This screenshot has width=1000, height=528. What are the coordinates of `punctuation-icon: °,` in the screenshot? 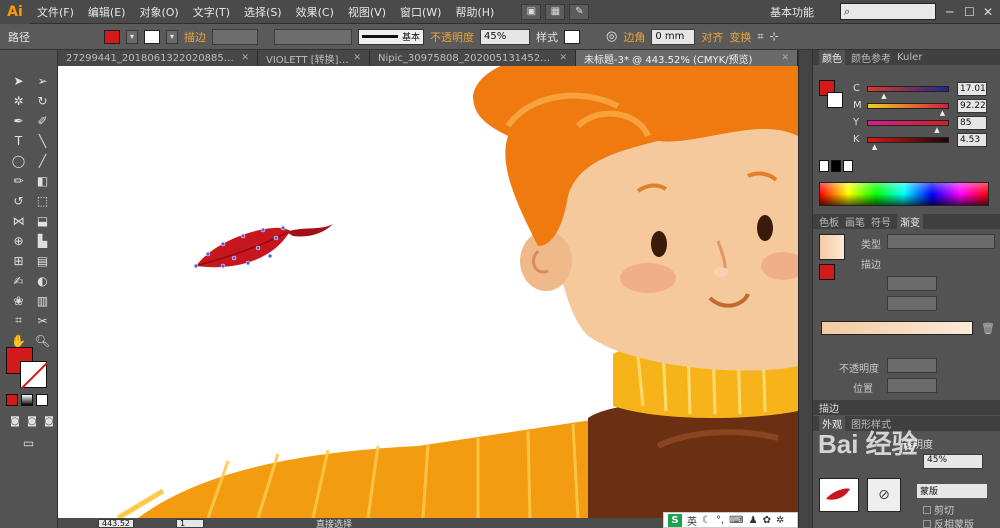 It's located at (720, 520).